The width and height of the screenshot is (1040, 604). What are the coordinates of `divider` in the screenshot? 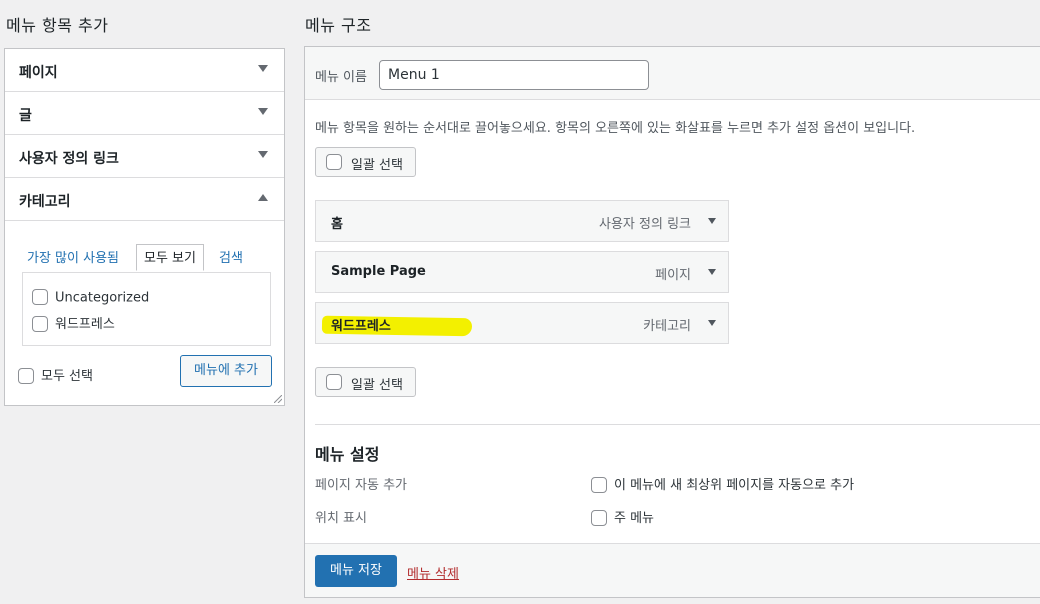 It's located at (677, 424).